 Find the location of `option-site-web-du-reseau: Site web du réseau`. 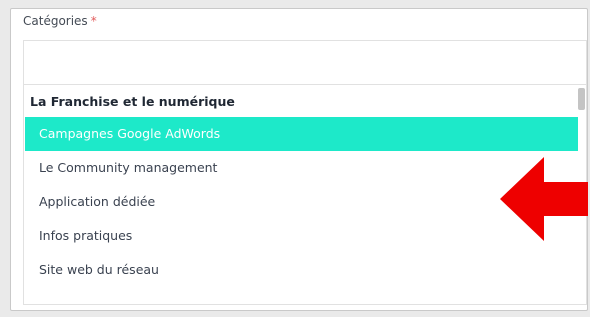

option-site-web-du-reseau: Site web du réseau is located at coordinates (302, 270).